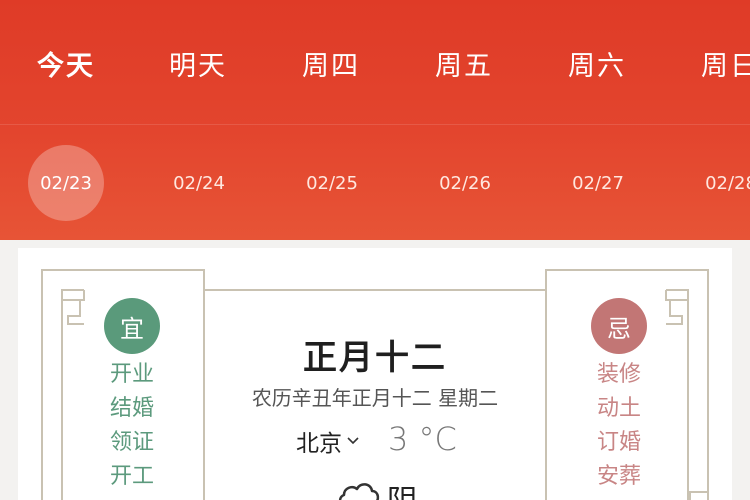 This screenshot has height=500, width=750. I want to click on yi-item: 开业, so click(131, 374).